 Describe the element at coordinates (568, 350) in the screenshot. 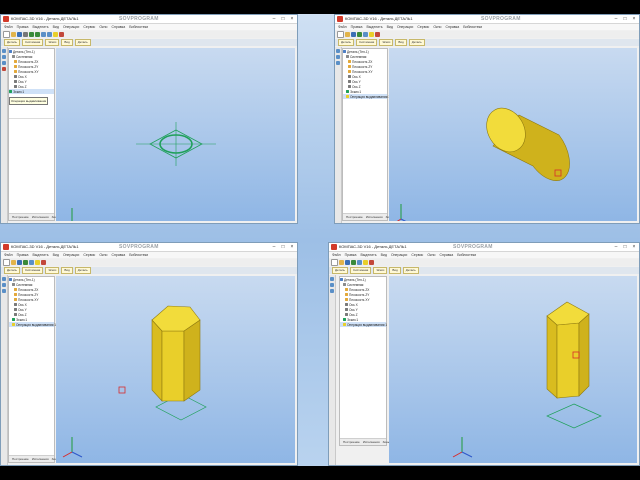

I see `pentagonal-prism-solid` at that location.